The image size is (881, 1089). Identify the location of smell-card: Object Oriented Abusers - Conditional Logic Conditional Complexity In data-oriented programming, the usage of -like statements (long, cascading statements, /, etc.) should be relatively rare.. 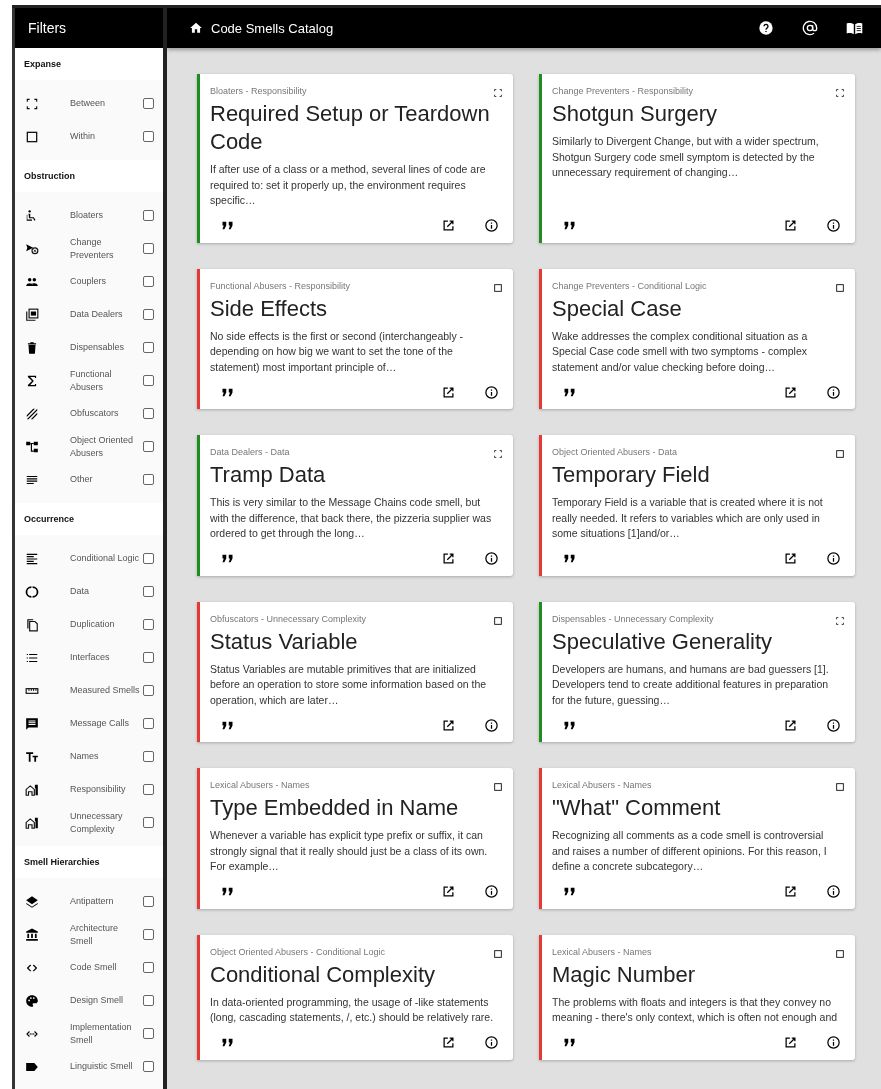
(355, 997).